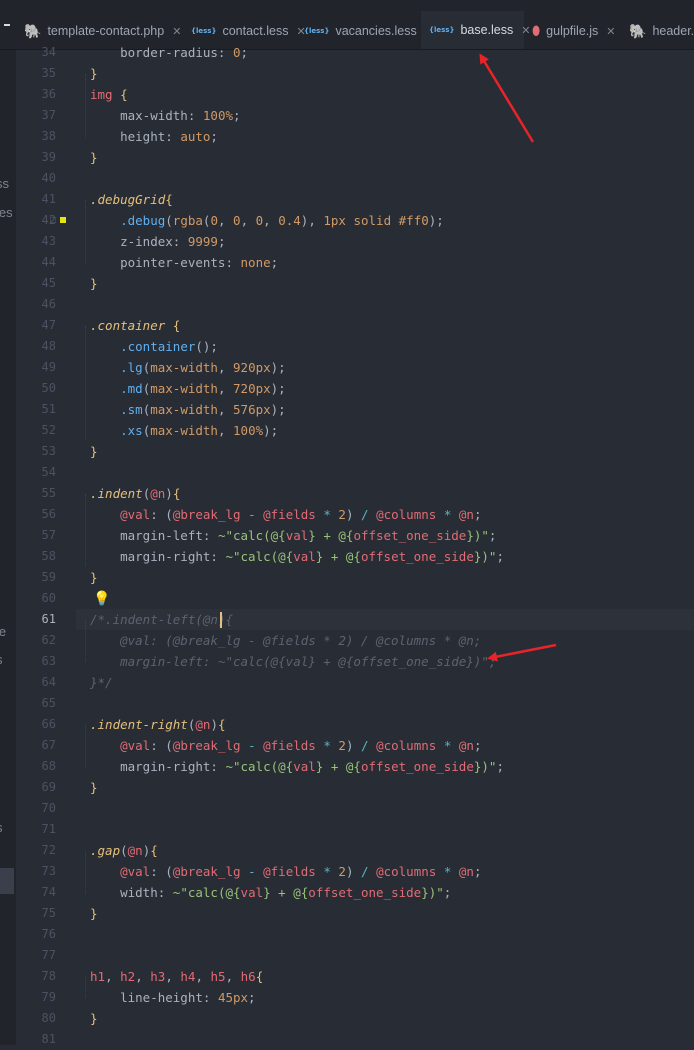  What do you see at coordinates (48, 472) in the screenshot?
I see `line-number: 54` at bounding box center [48, 472].